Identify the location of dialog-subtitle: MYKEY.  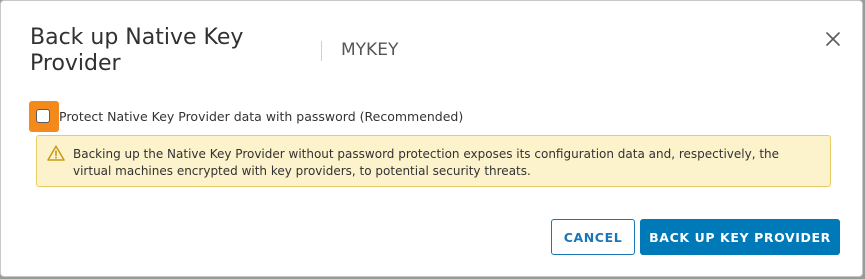
(370, 50).